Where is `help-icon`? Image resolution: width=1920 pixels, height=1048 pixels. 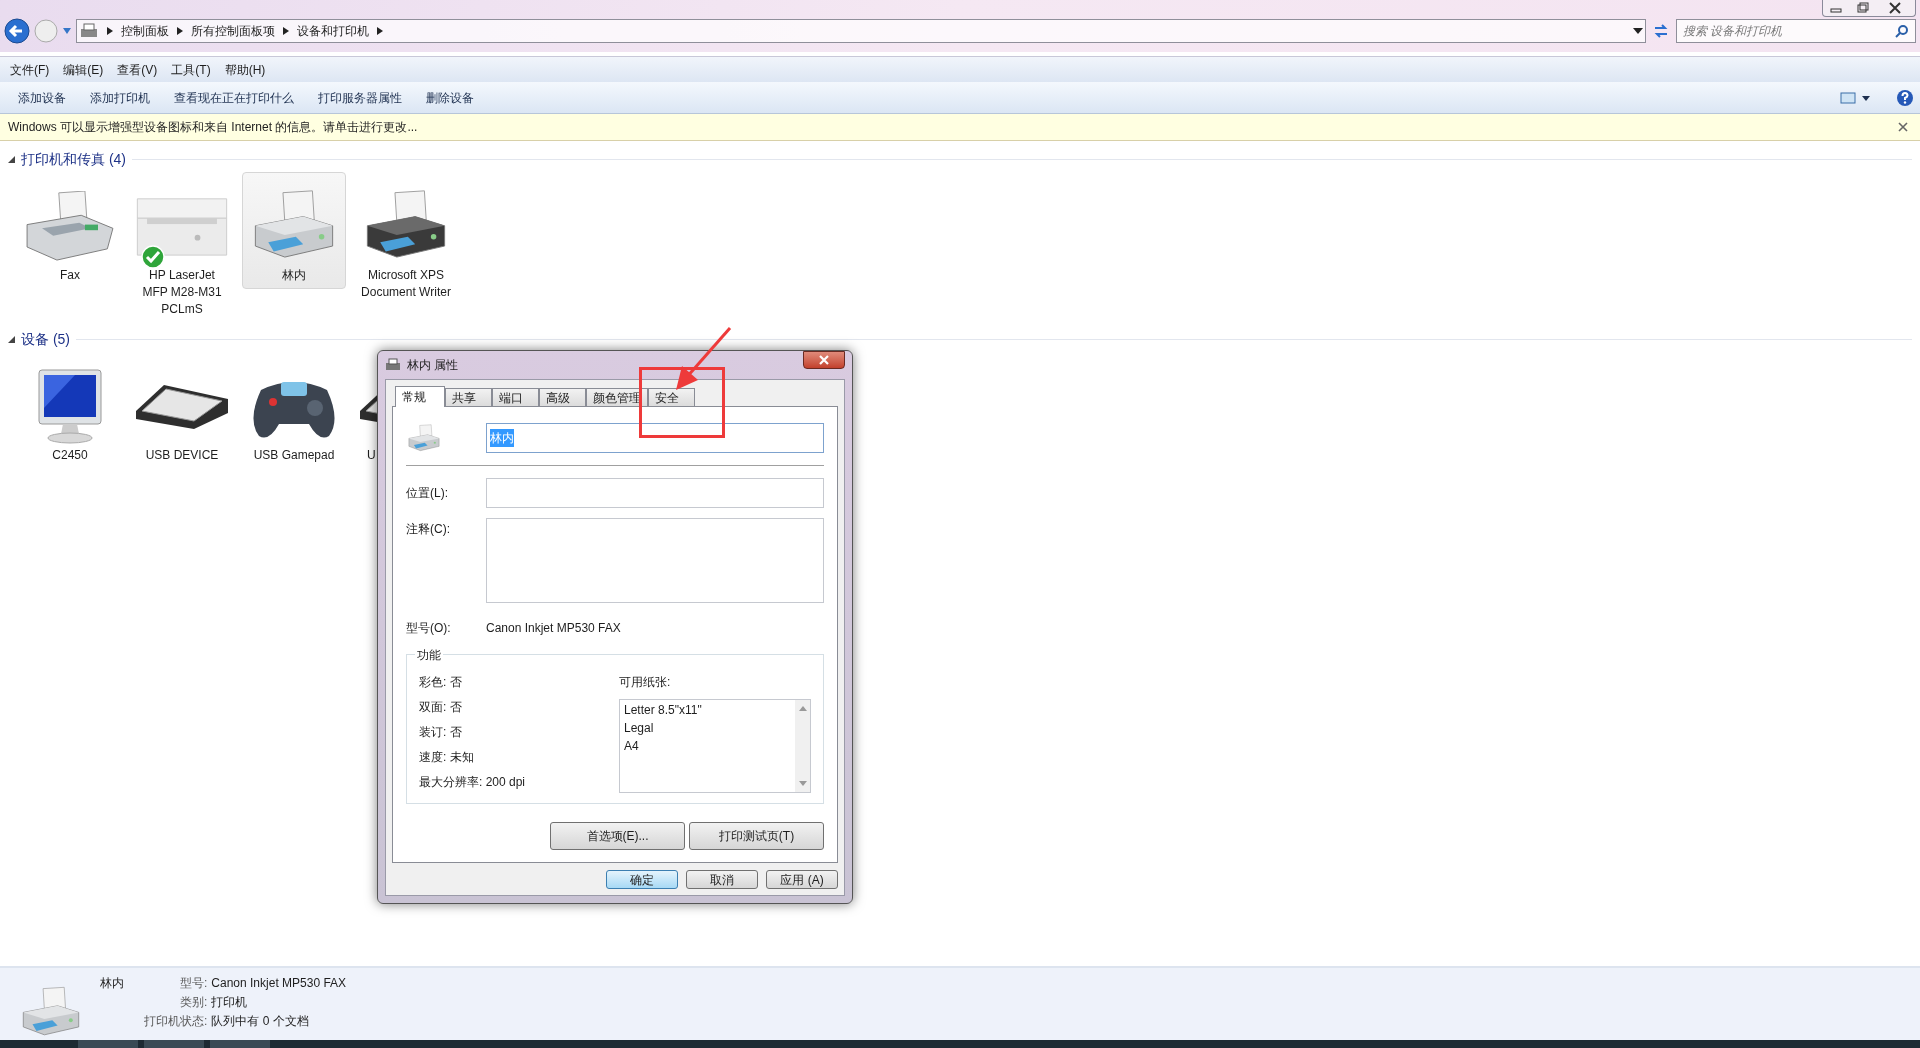
help-icon is located at coordinates (1905, 97).